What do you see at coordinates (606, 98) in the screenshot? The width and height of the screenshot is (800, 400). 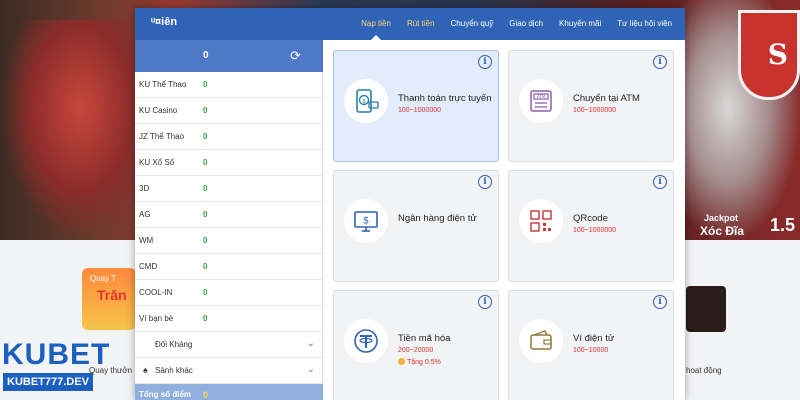 I see `payment-title: Chuyển tại ATM` at bounding box center [606, 98].